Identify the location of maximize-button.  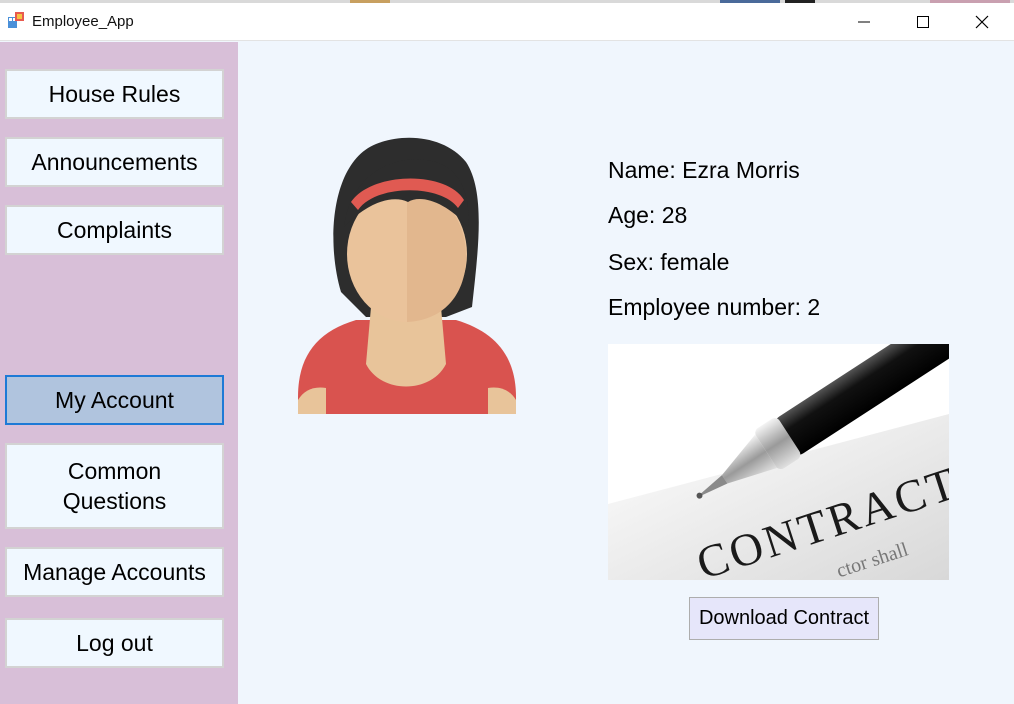
(923, 22).